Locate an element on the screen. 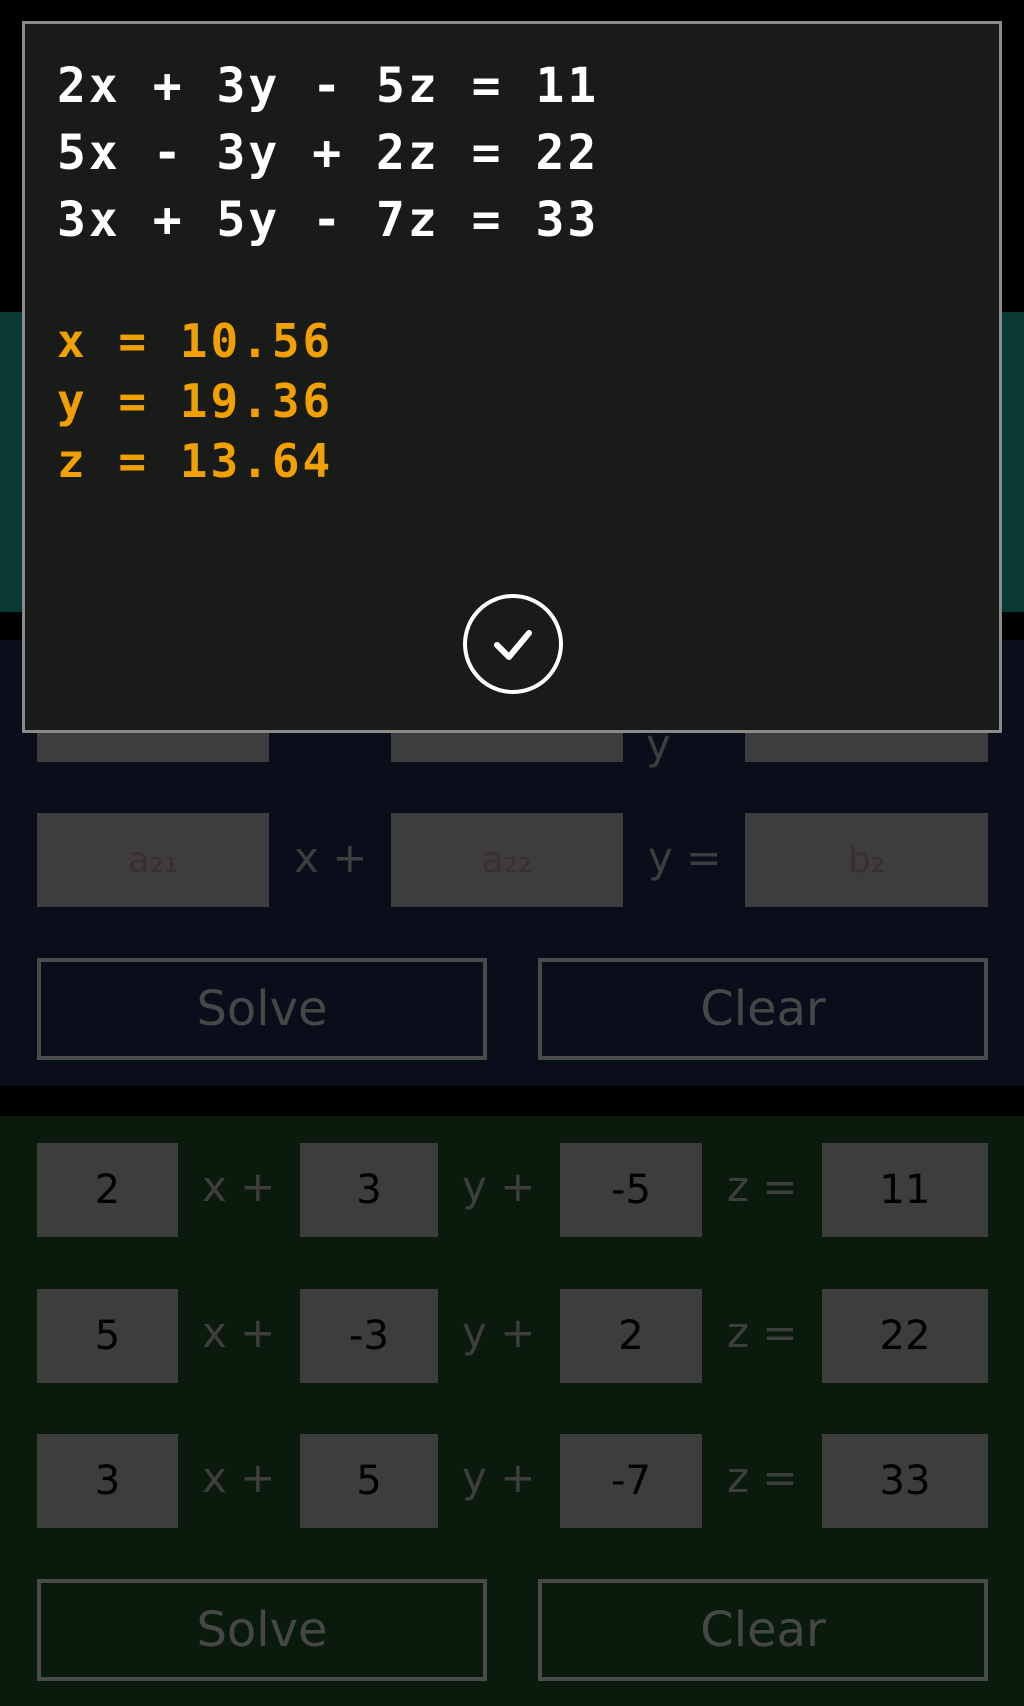  equation-line-1: 2x + 3y - 5z = 11 is located at coordinates (328, 86).